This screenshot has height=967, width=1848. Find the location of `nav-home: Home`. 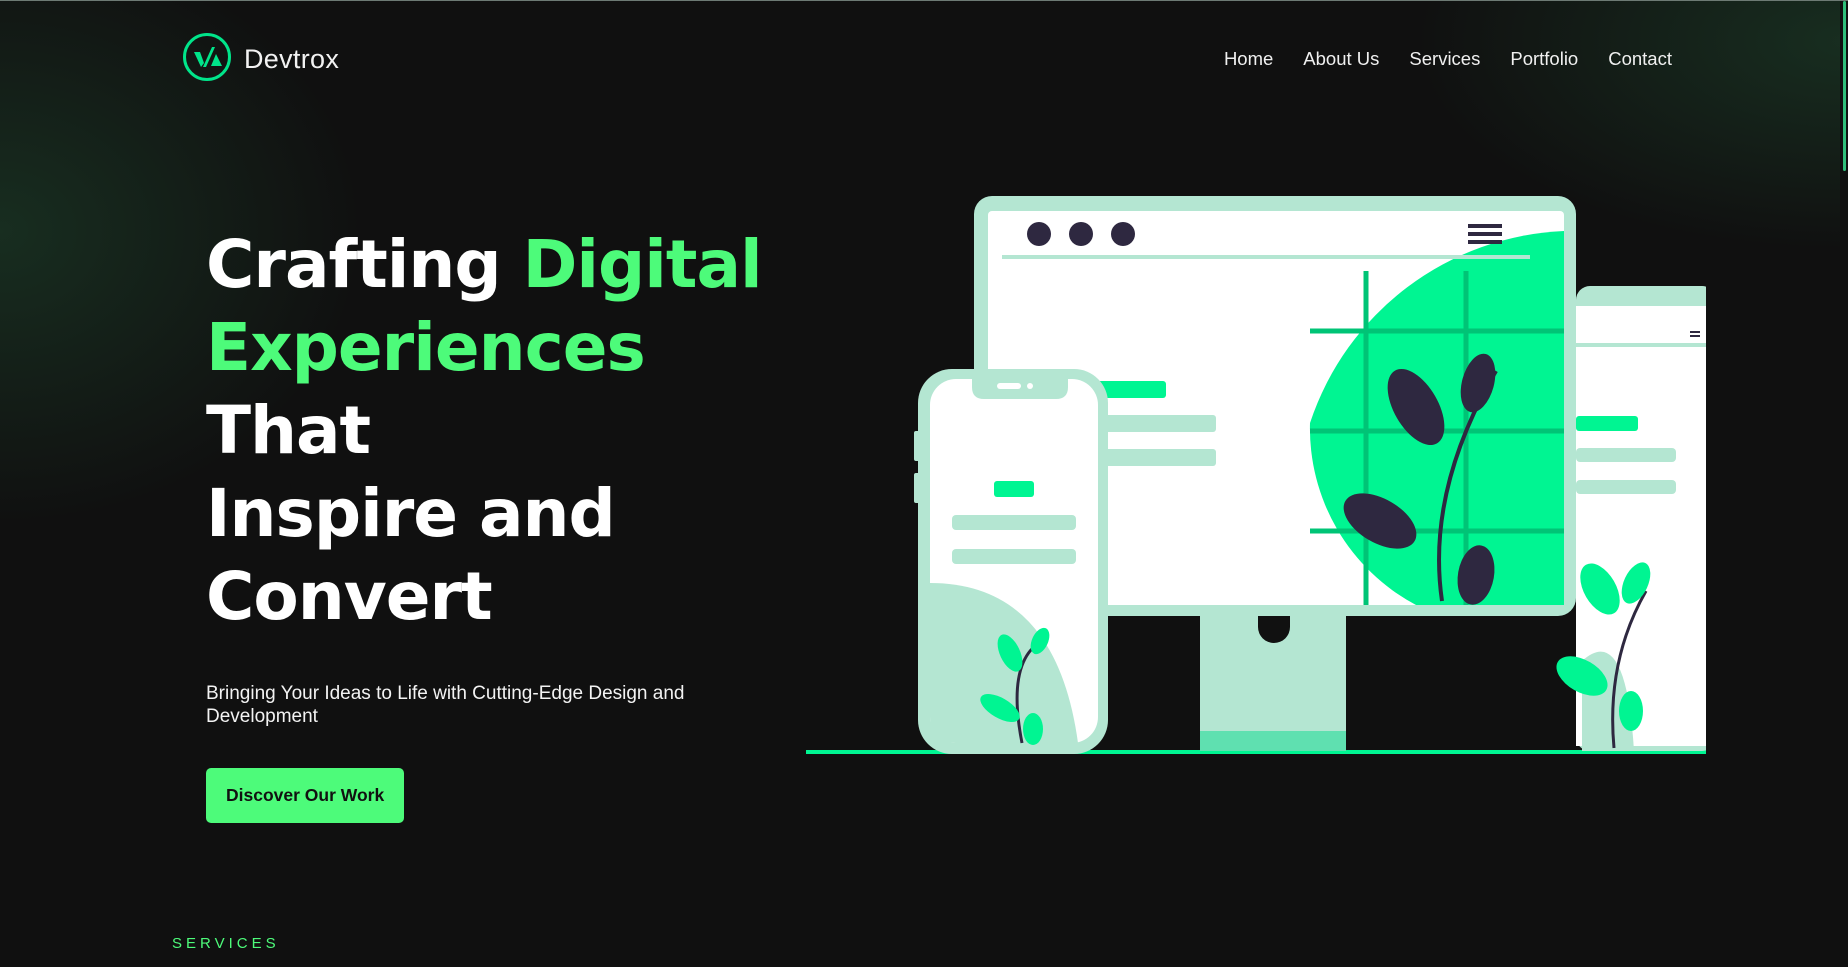

nav-home: Home is located at coordinates (1248, 59).